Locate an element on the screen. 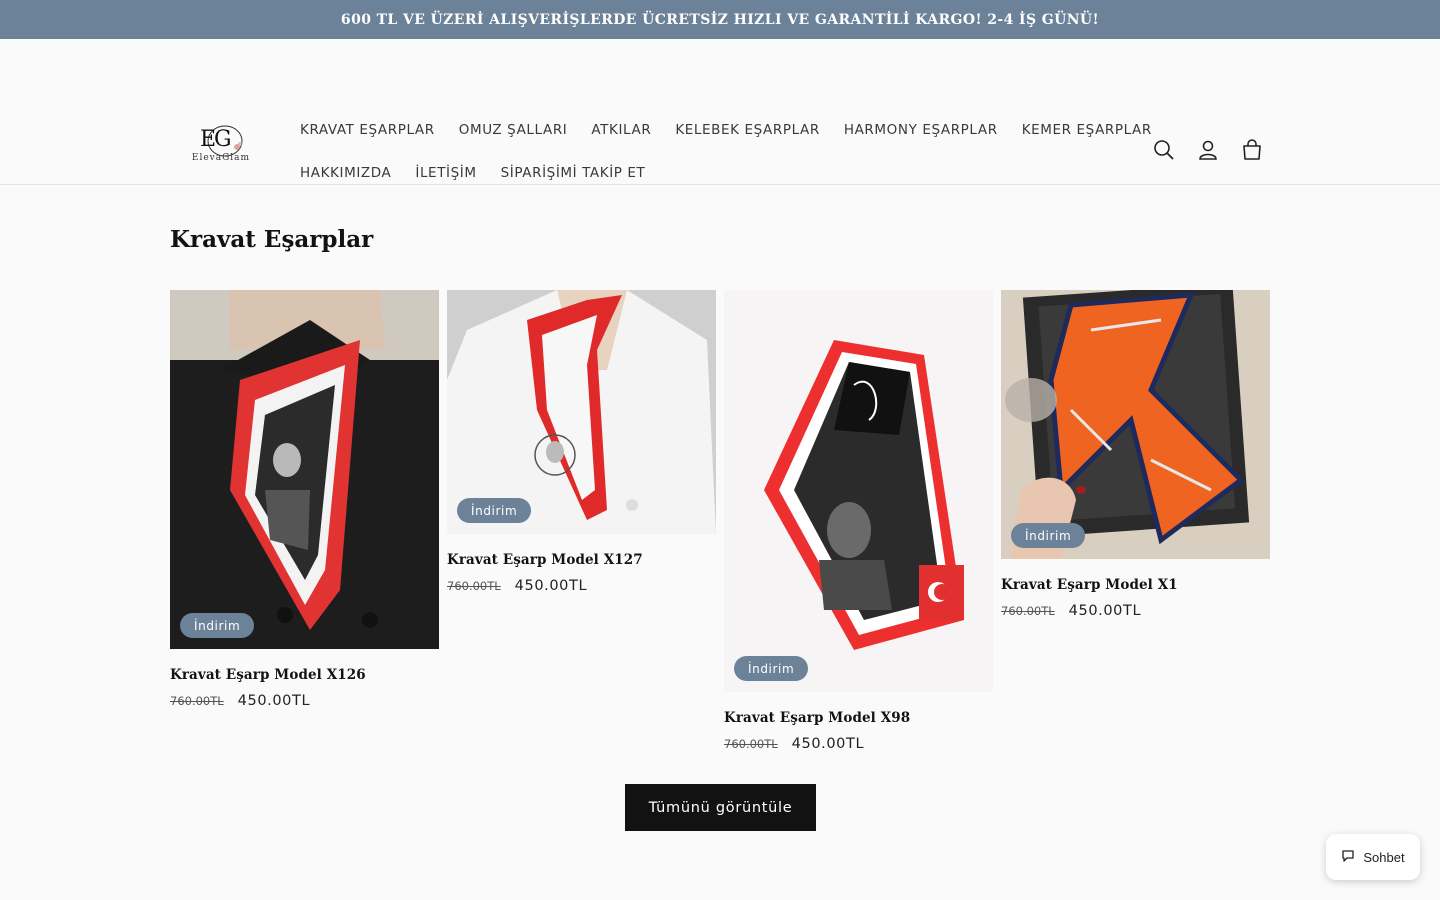 The width and height of the screenshot is (1440, 900). store-logo: EG ElevaGlam is located at coordinates (219, 150).